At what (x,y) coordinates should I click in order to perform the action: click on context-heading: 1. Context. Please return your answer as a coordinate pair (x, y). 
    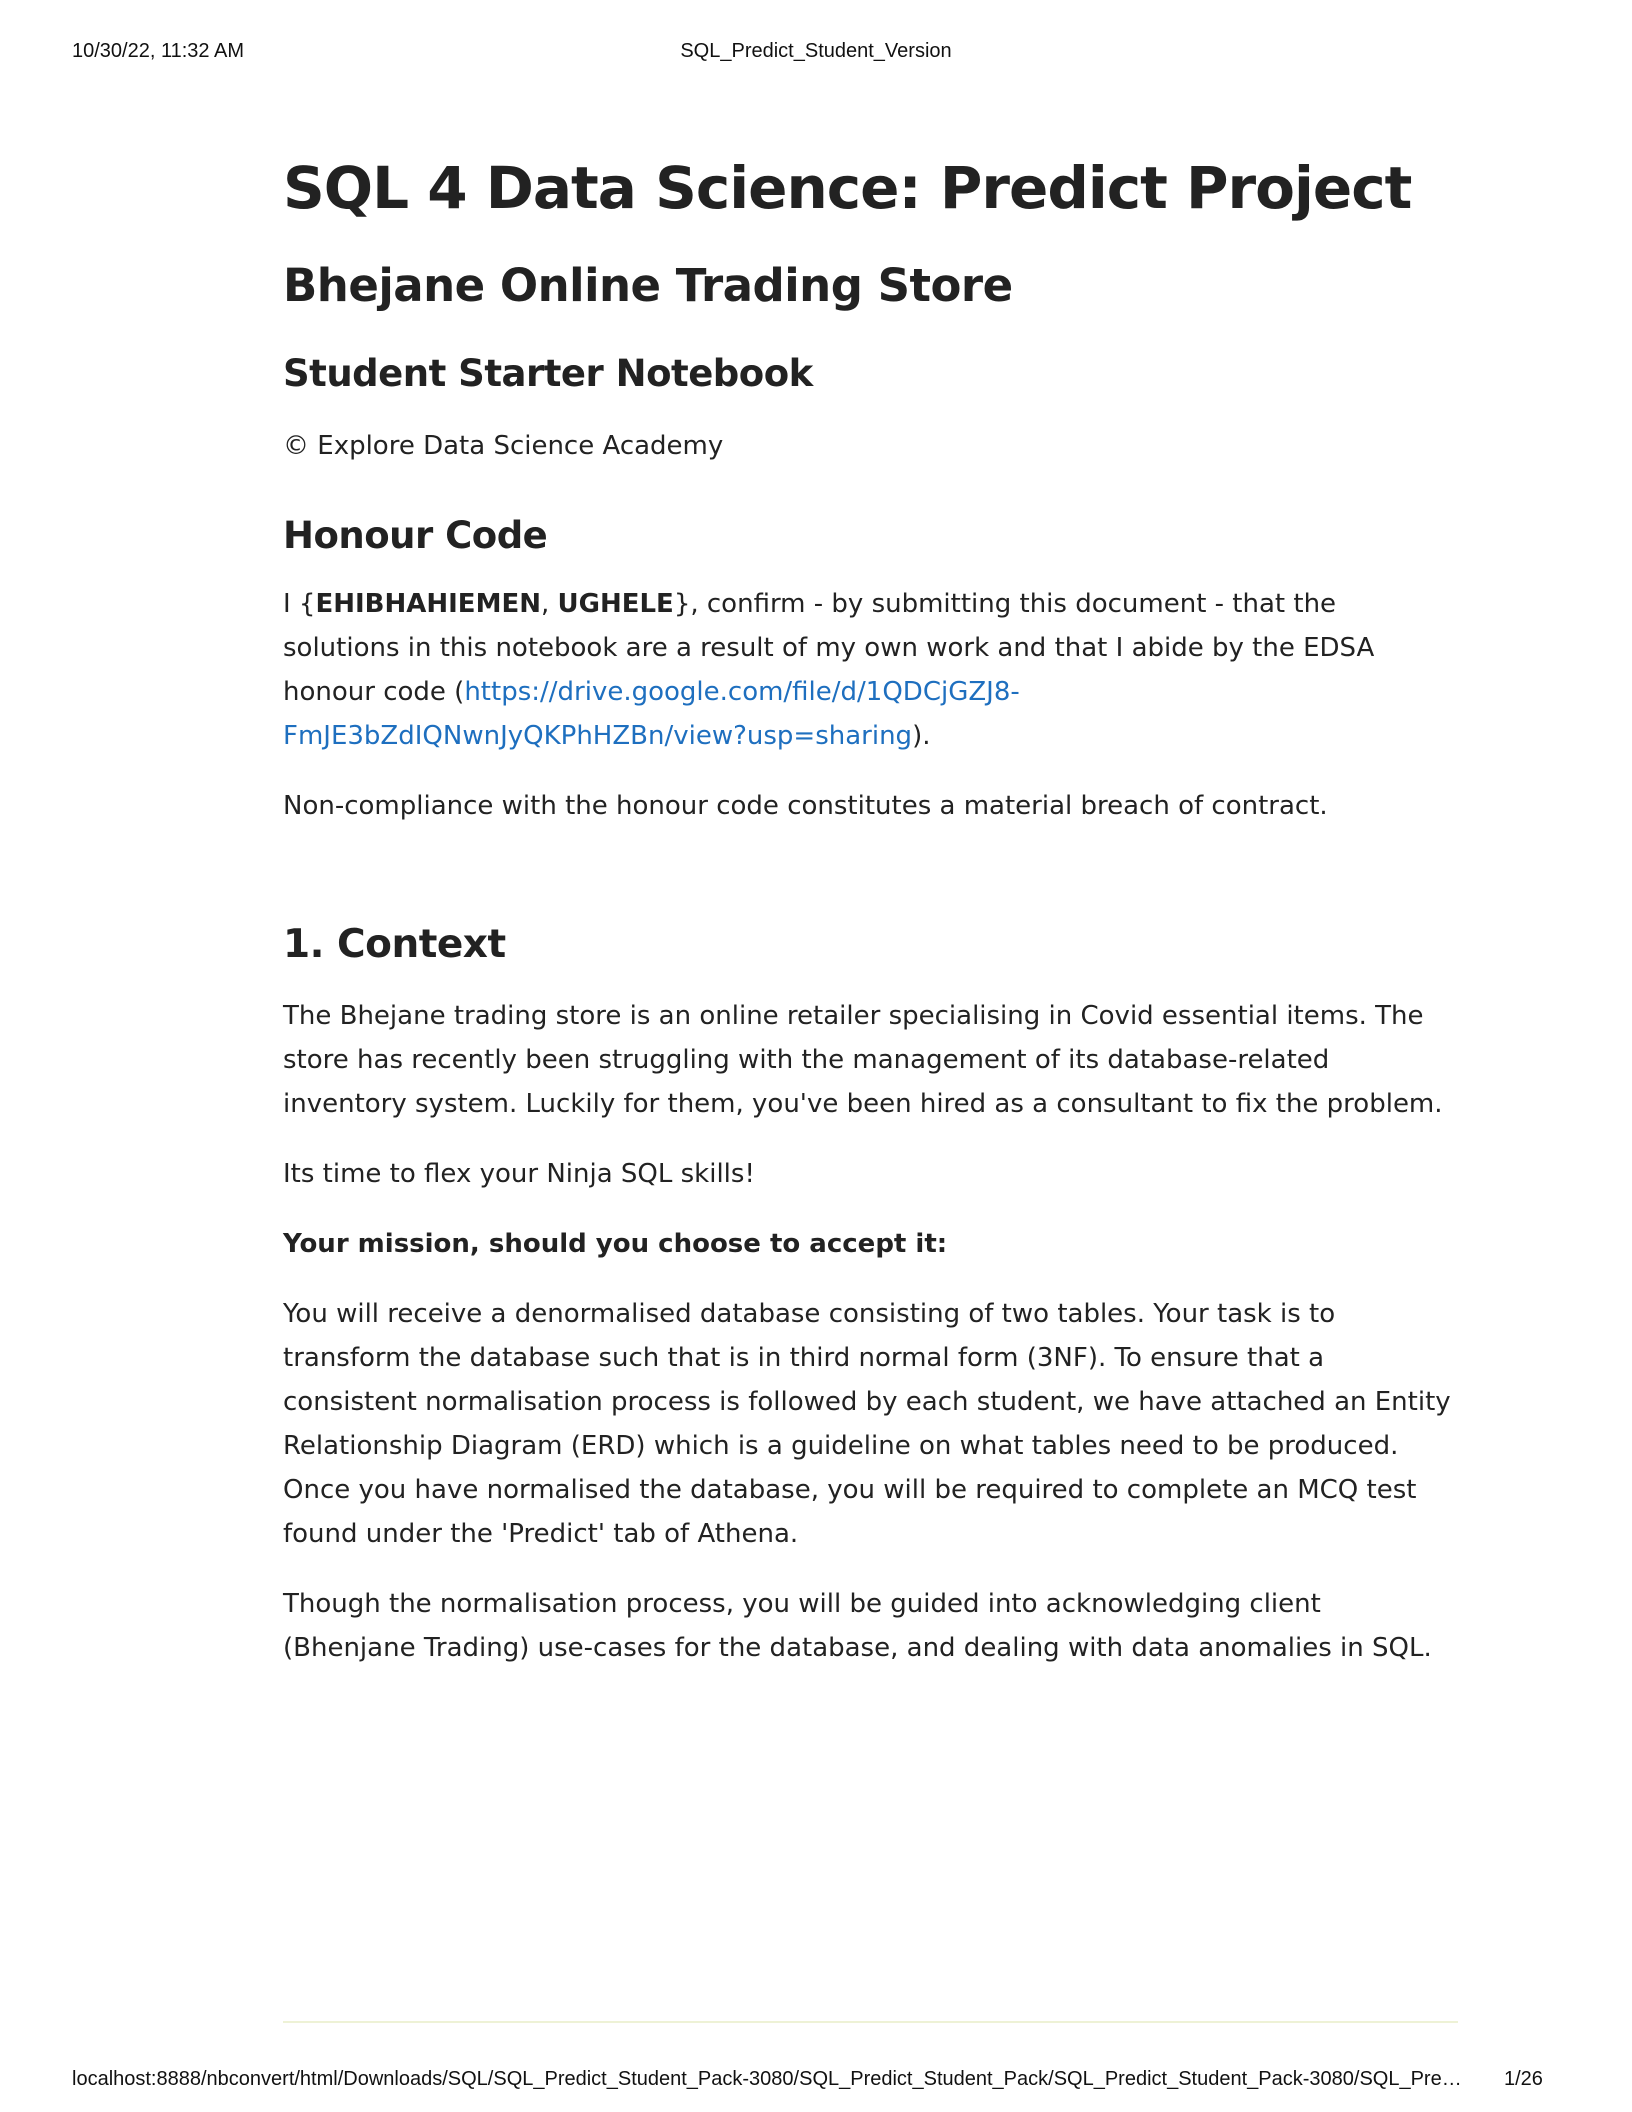
    Looking at the image, I should click on (394, 944).